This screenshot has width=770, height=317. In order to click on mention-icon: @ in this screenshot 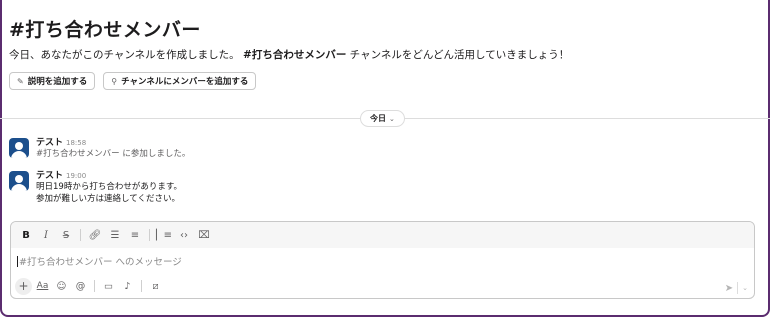, I will do `click(80, 286)`.